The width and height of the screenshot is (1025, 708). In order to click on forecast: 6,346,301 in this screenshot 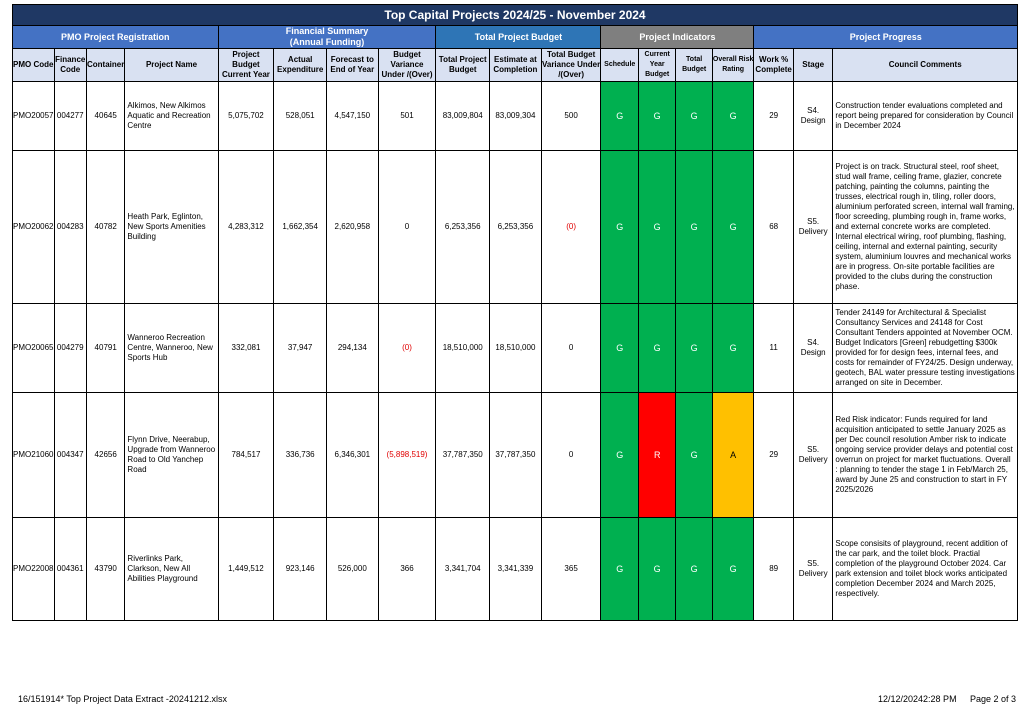, I will do `click(352, 455)`.